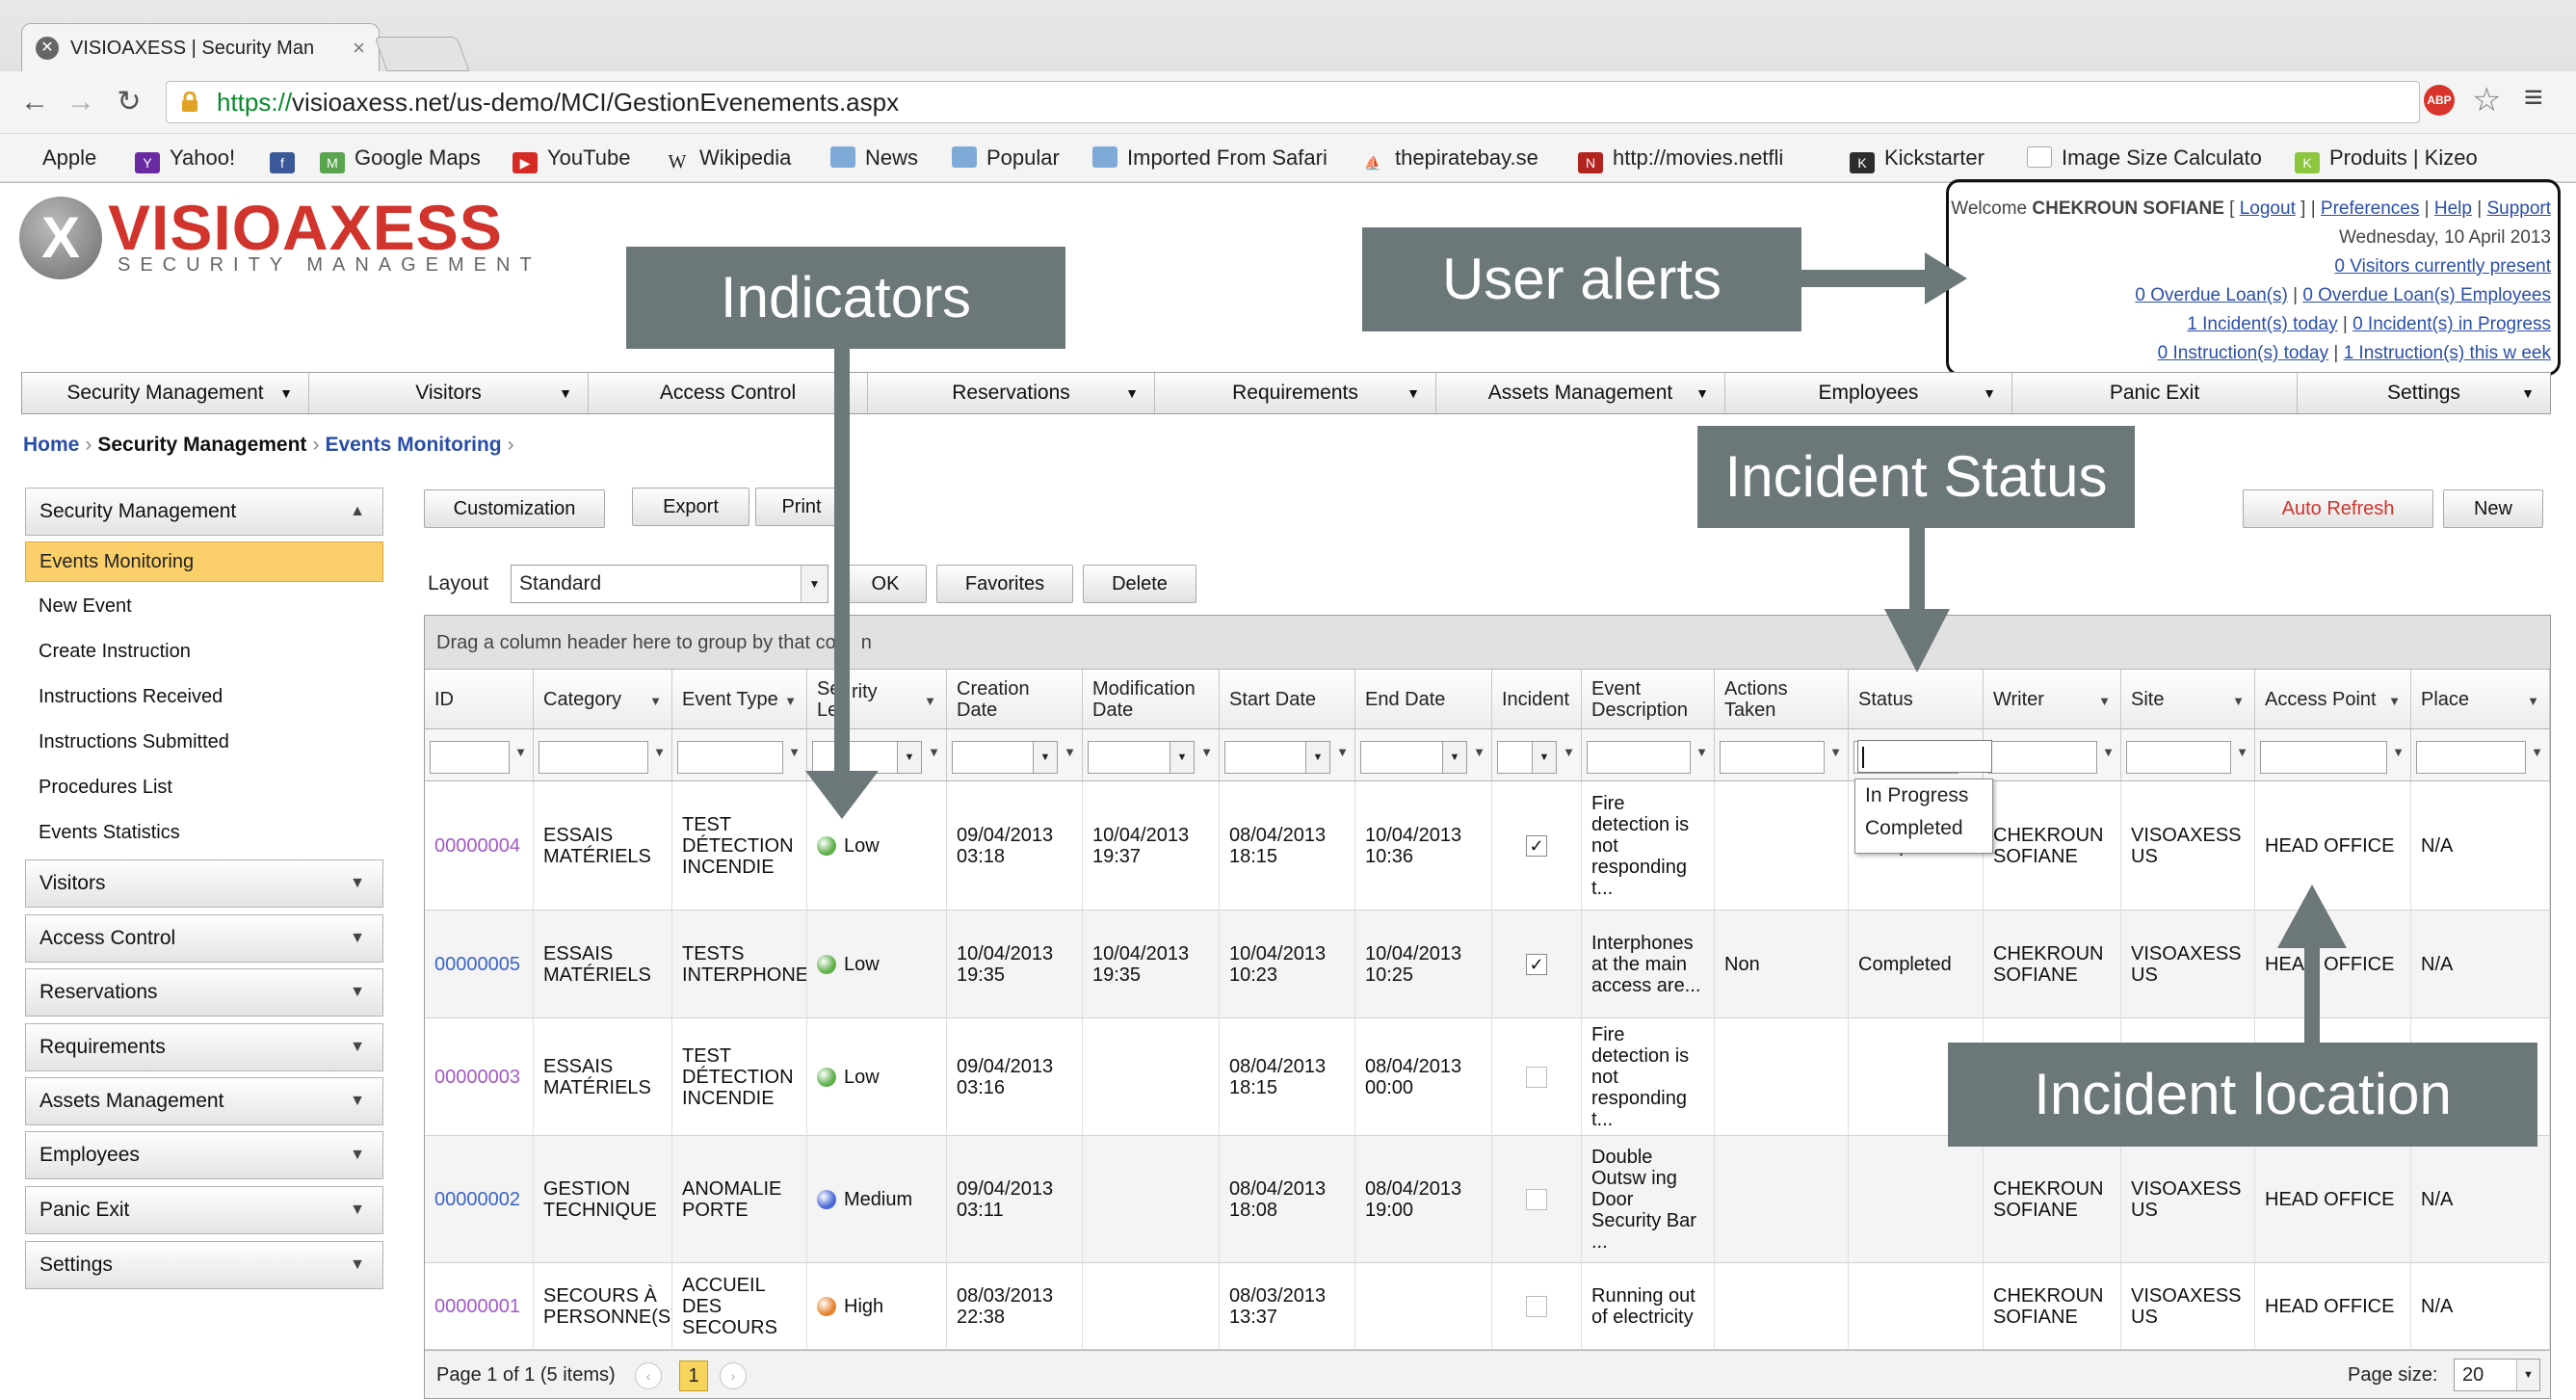 The height and width of the screenshot is (1400, 2576). Describe the element at coordinates (2426, 295) in the screenshot. I see `overdue-loans-employees-link: 0 Overdue Loan(s) Employees` at that location.